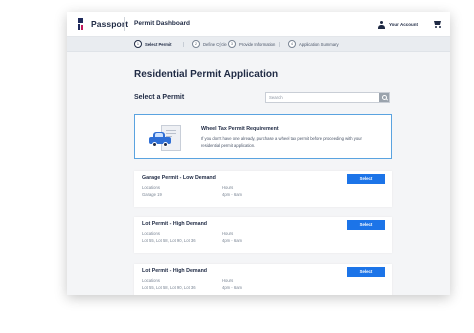 Image resolution: width=474 pixels, height=333 pixels. Describe the element at coordinates (158, 44) in the screenshot. I see `step-label: Select Permit` at that location.